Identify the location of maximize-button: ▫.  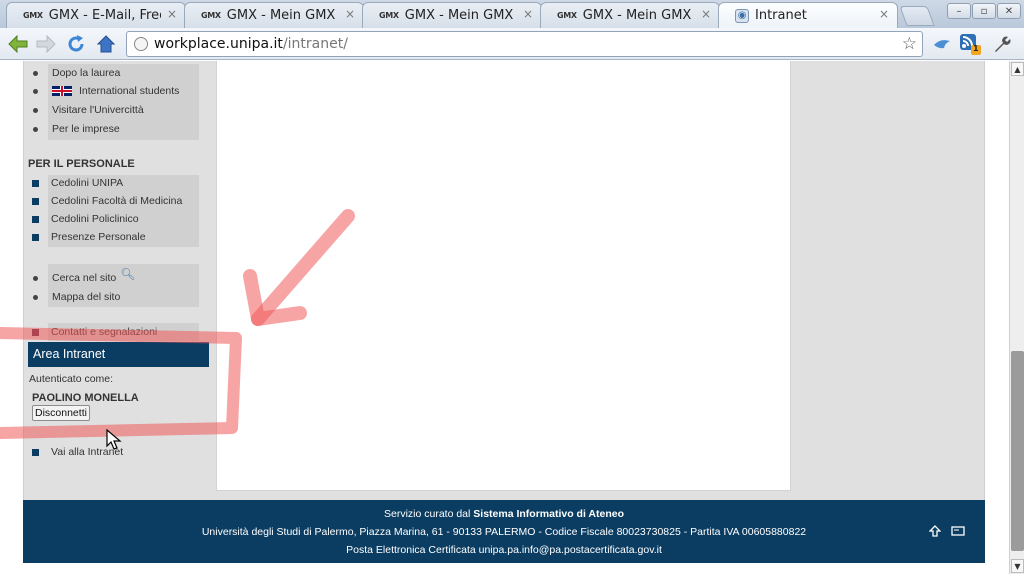
(984, 11).